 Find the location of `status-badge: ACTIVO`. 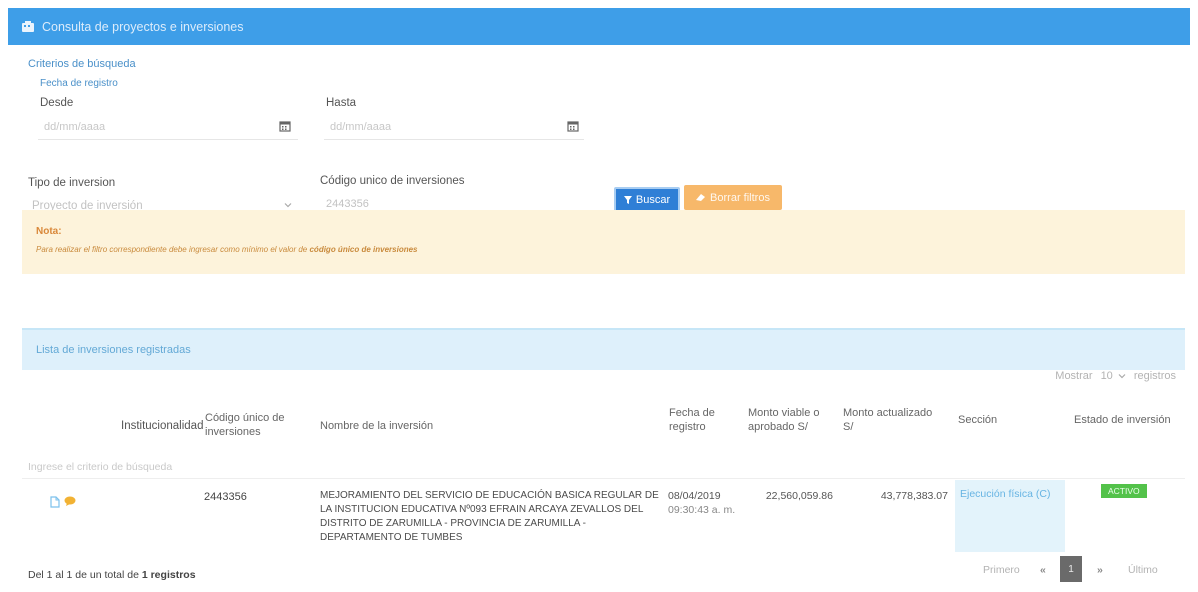

status-badge: ACTIVO is located at coordinates (1124, 491).